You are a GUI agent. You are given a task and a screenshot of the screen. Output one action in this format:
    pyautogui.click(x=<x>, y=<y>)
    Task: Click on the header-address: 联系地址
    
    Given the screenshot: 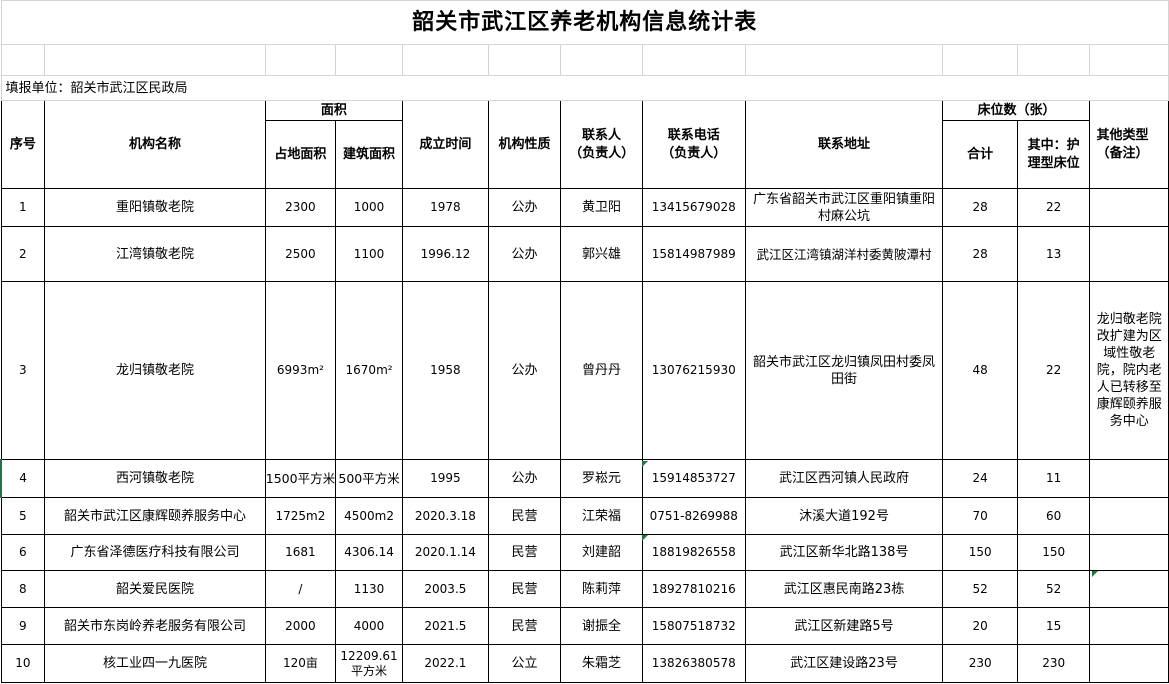 What is the action you would take?
    pyautogui.click(x=844, y=144)
    